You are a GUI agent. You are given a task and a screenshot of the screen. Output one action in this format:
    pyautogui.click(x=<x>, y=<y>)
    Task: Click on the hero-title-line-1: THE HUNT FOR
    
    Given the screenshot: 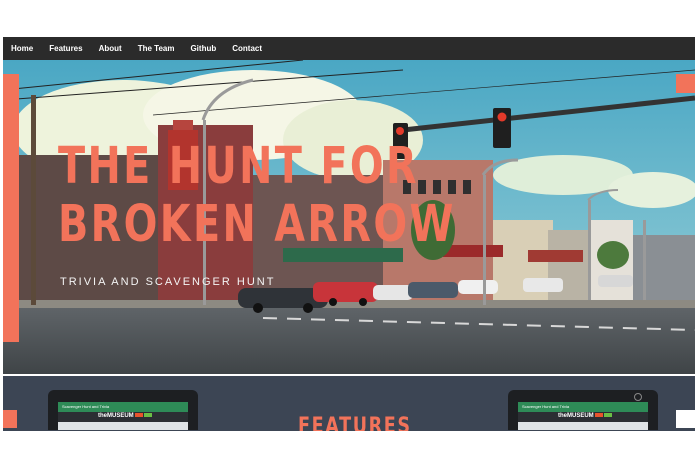 What is the action you would take?
    pyautogui.click(x=239, y=166)
    